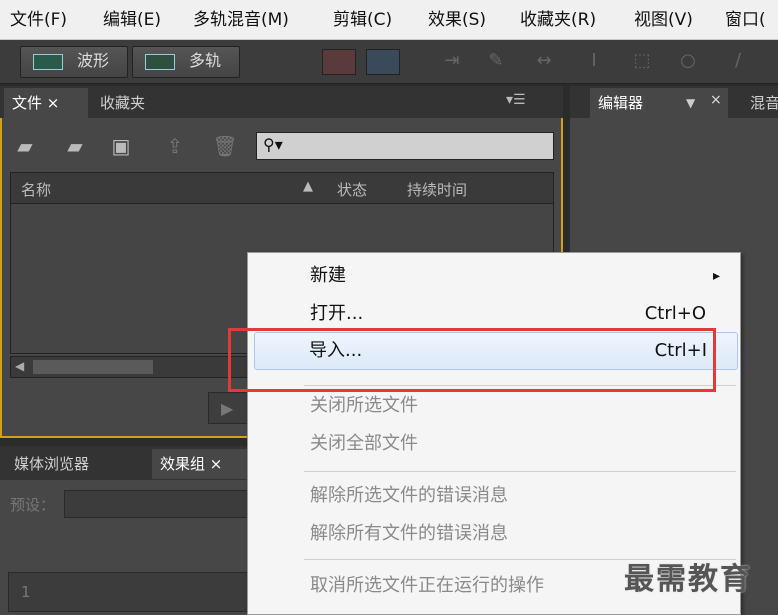  What do you see at coordinates (760, 103) in the screenshot?
I see `tab-mixer: 混音` at bounding box center [760, 103].